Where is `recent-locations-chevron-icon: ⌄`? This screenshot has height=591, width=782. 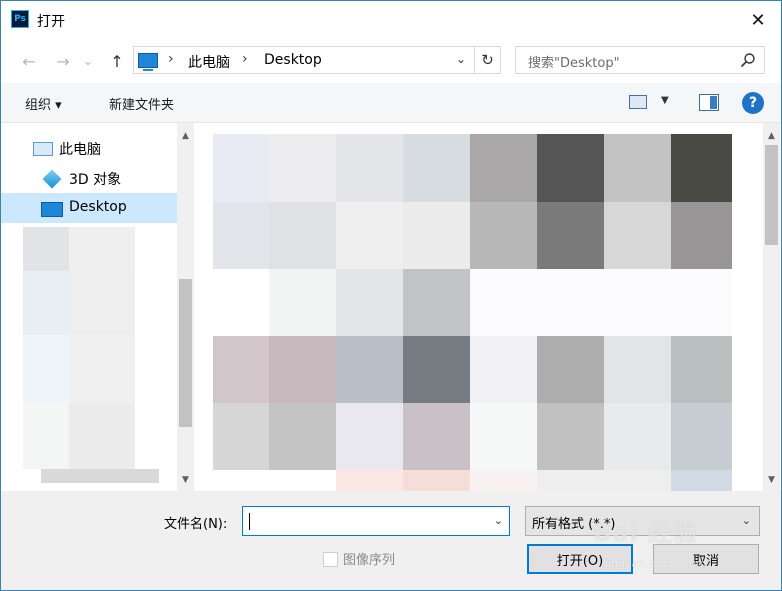 recent-locations-chevron-icon: ⌄ is located at coordinates (88, 61).